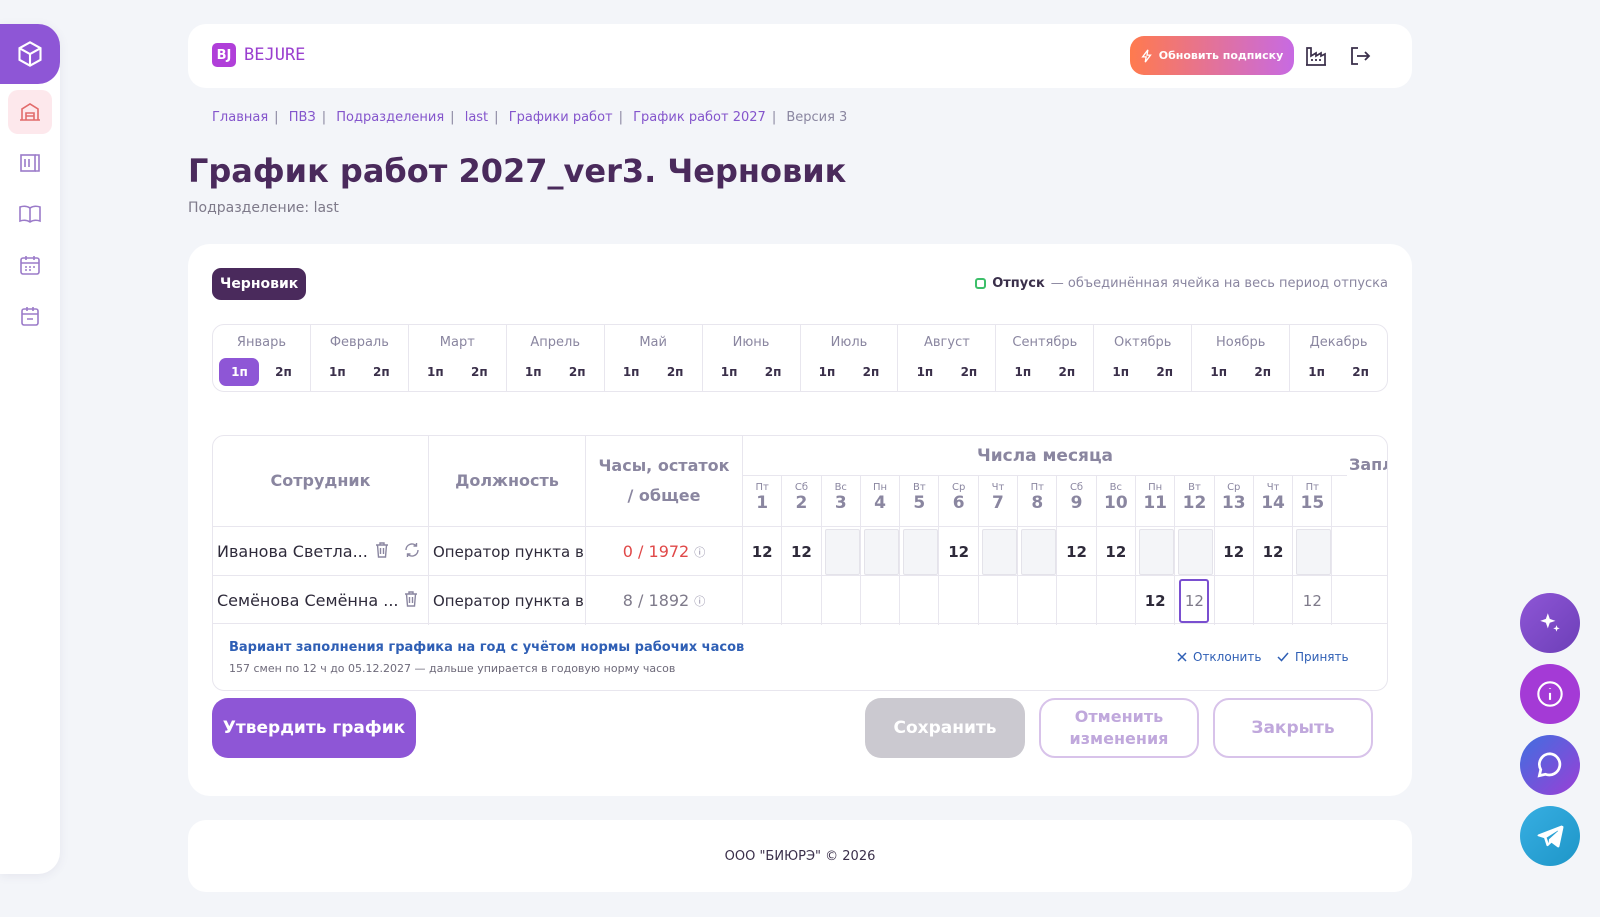 The image size is (1600, 917). What do you see at coordinates (240, 117) in the screenshot?
I see `breadcrumb-item-home: Главная` at bounding box center [240, 117].